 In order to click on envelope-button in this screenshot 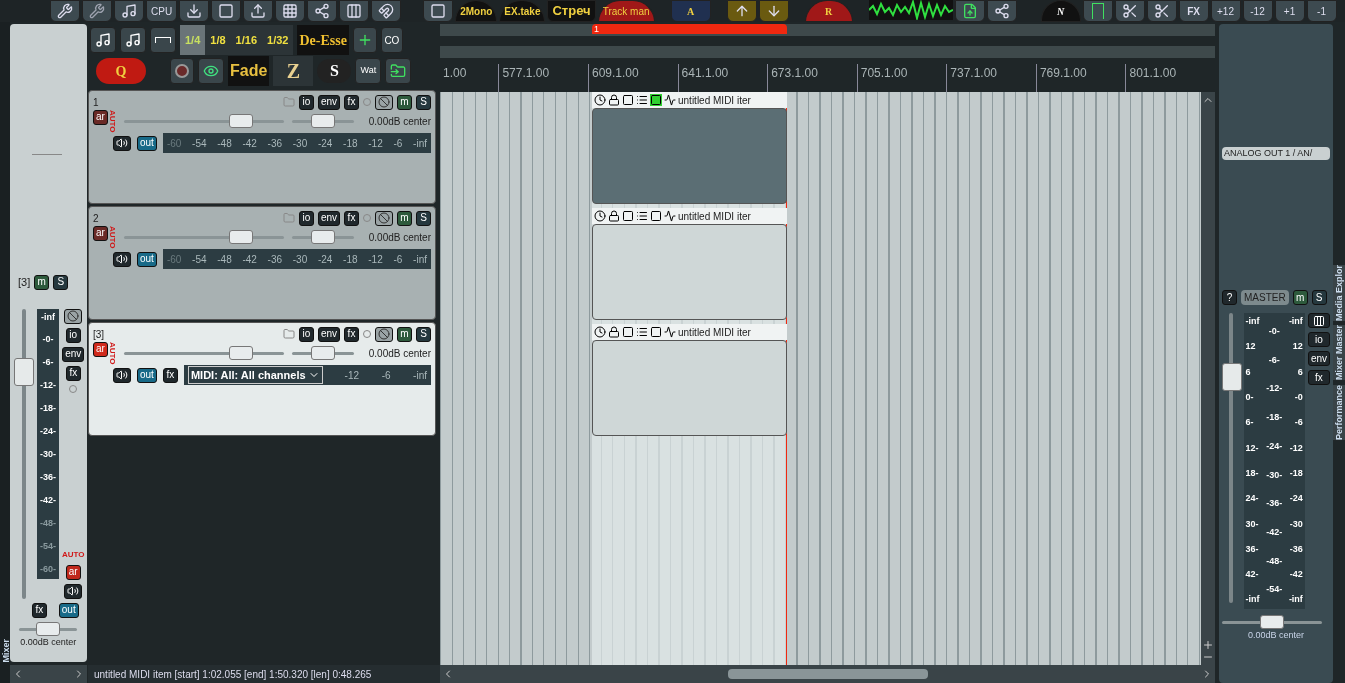, I will do `click(211, 71)`.